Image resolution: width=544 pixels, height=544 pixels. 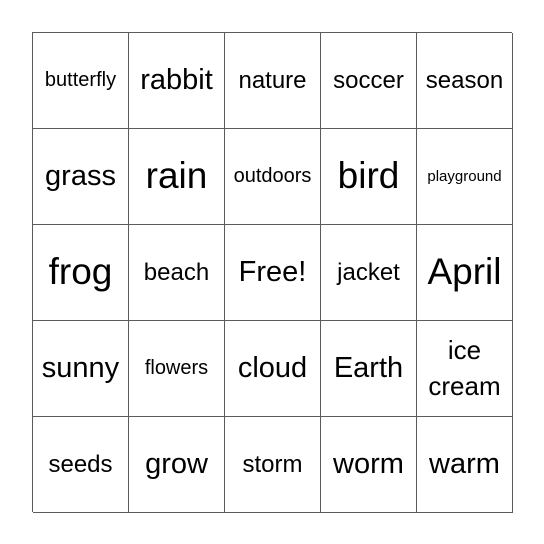 I want to click on cell-text: grass, so click(x=80, y=175).